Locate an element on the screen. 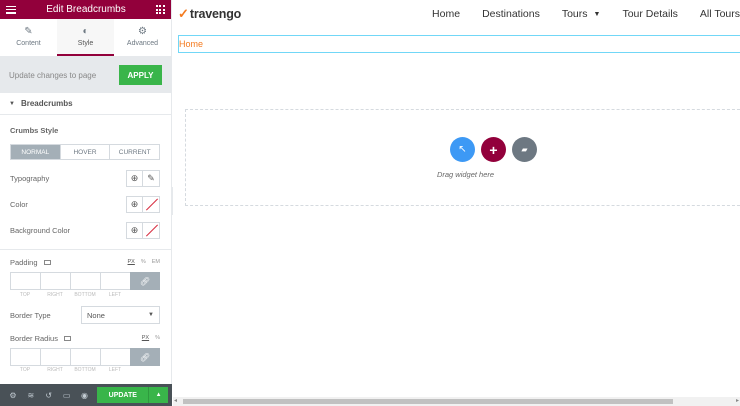  edit-pencil-icon: ✎ is located at coordinates (151, 178).